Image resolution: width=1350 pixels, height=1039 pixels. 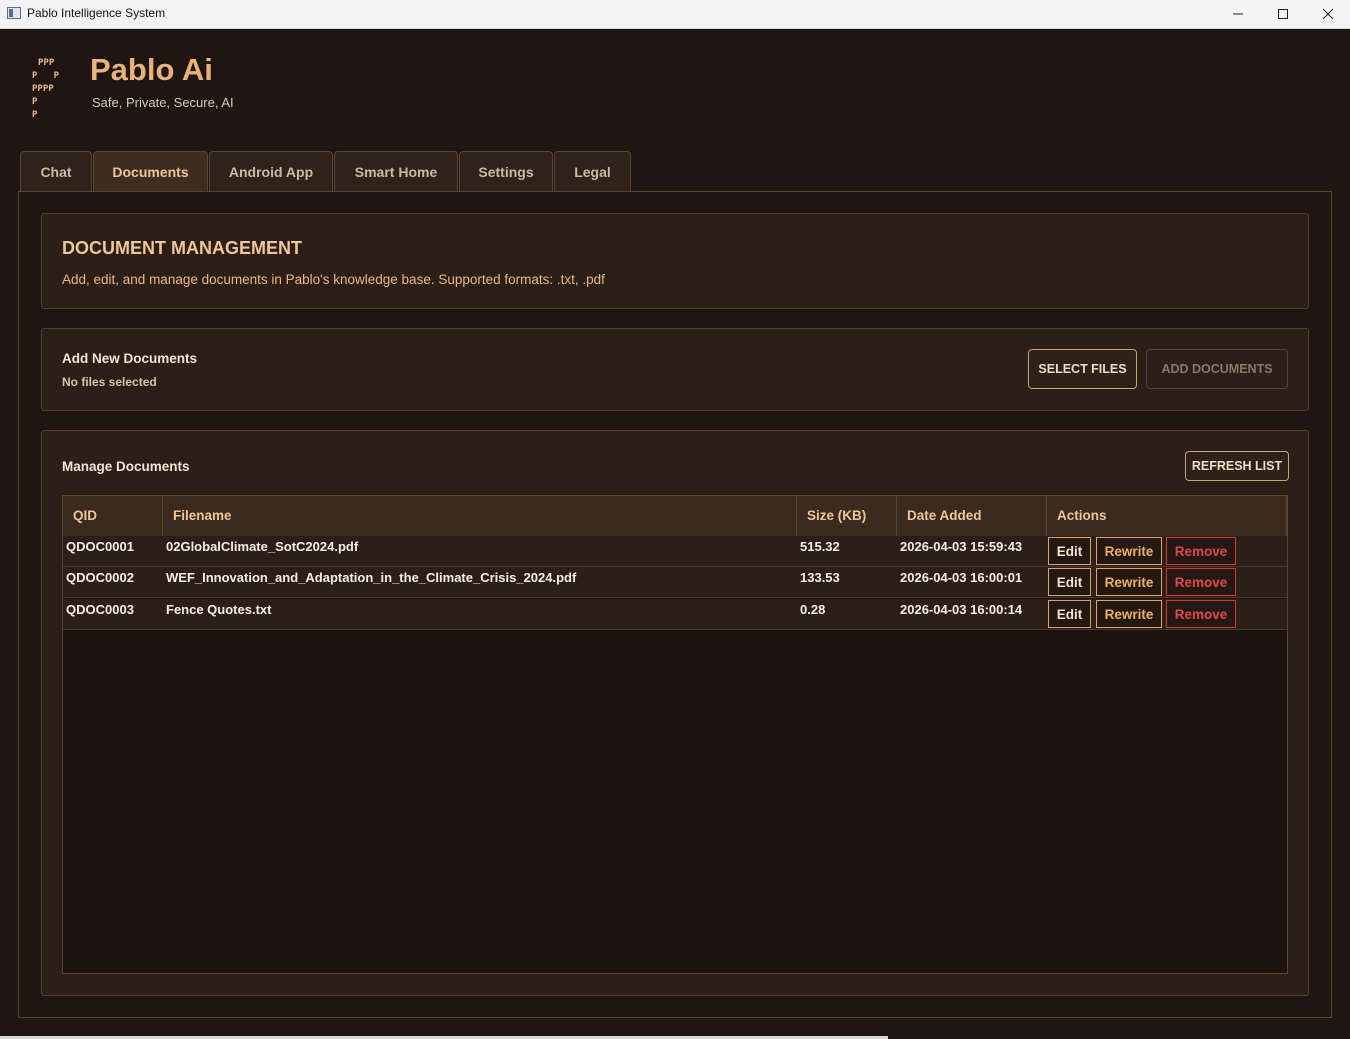 I want to click on tab-documents: Documents, so click(x=150, y=171).